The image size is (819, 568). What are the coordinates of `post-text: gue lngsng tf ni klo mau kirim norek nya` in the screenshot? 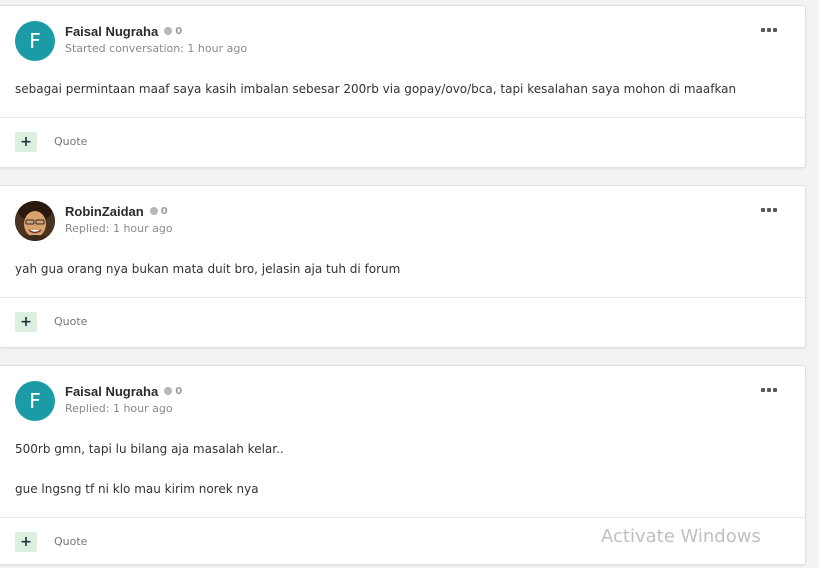 It's located at (137, 489).